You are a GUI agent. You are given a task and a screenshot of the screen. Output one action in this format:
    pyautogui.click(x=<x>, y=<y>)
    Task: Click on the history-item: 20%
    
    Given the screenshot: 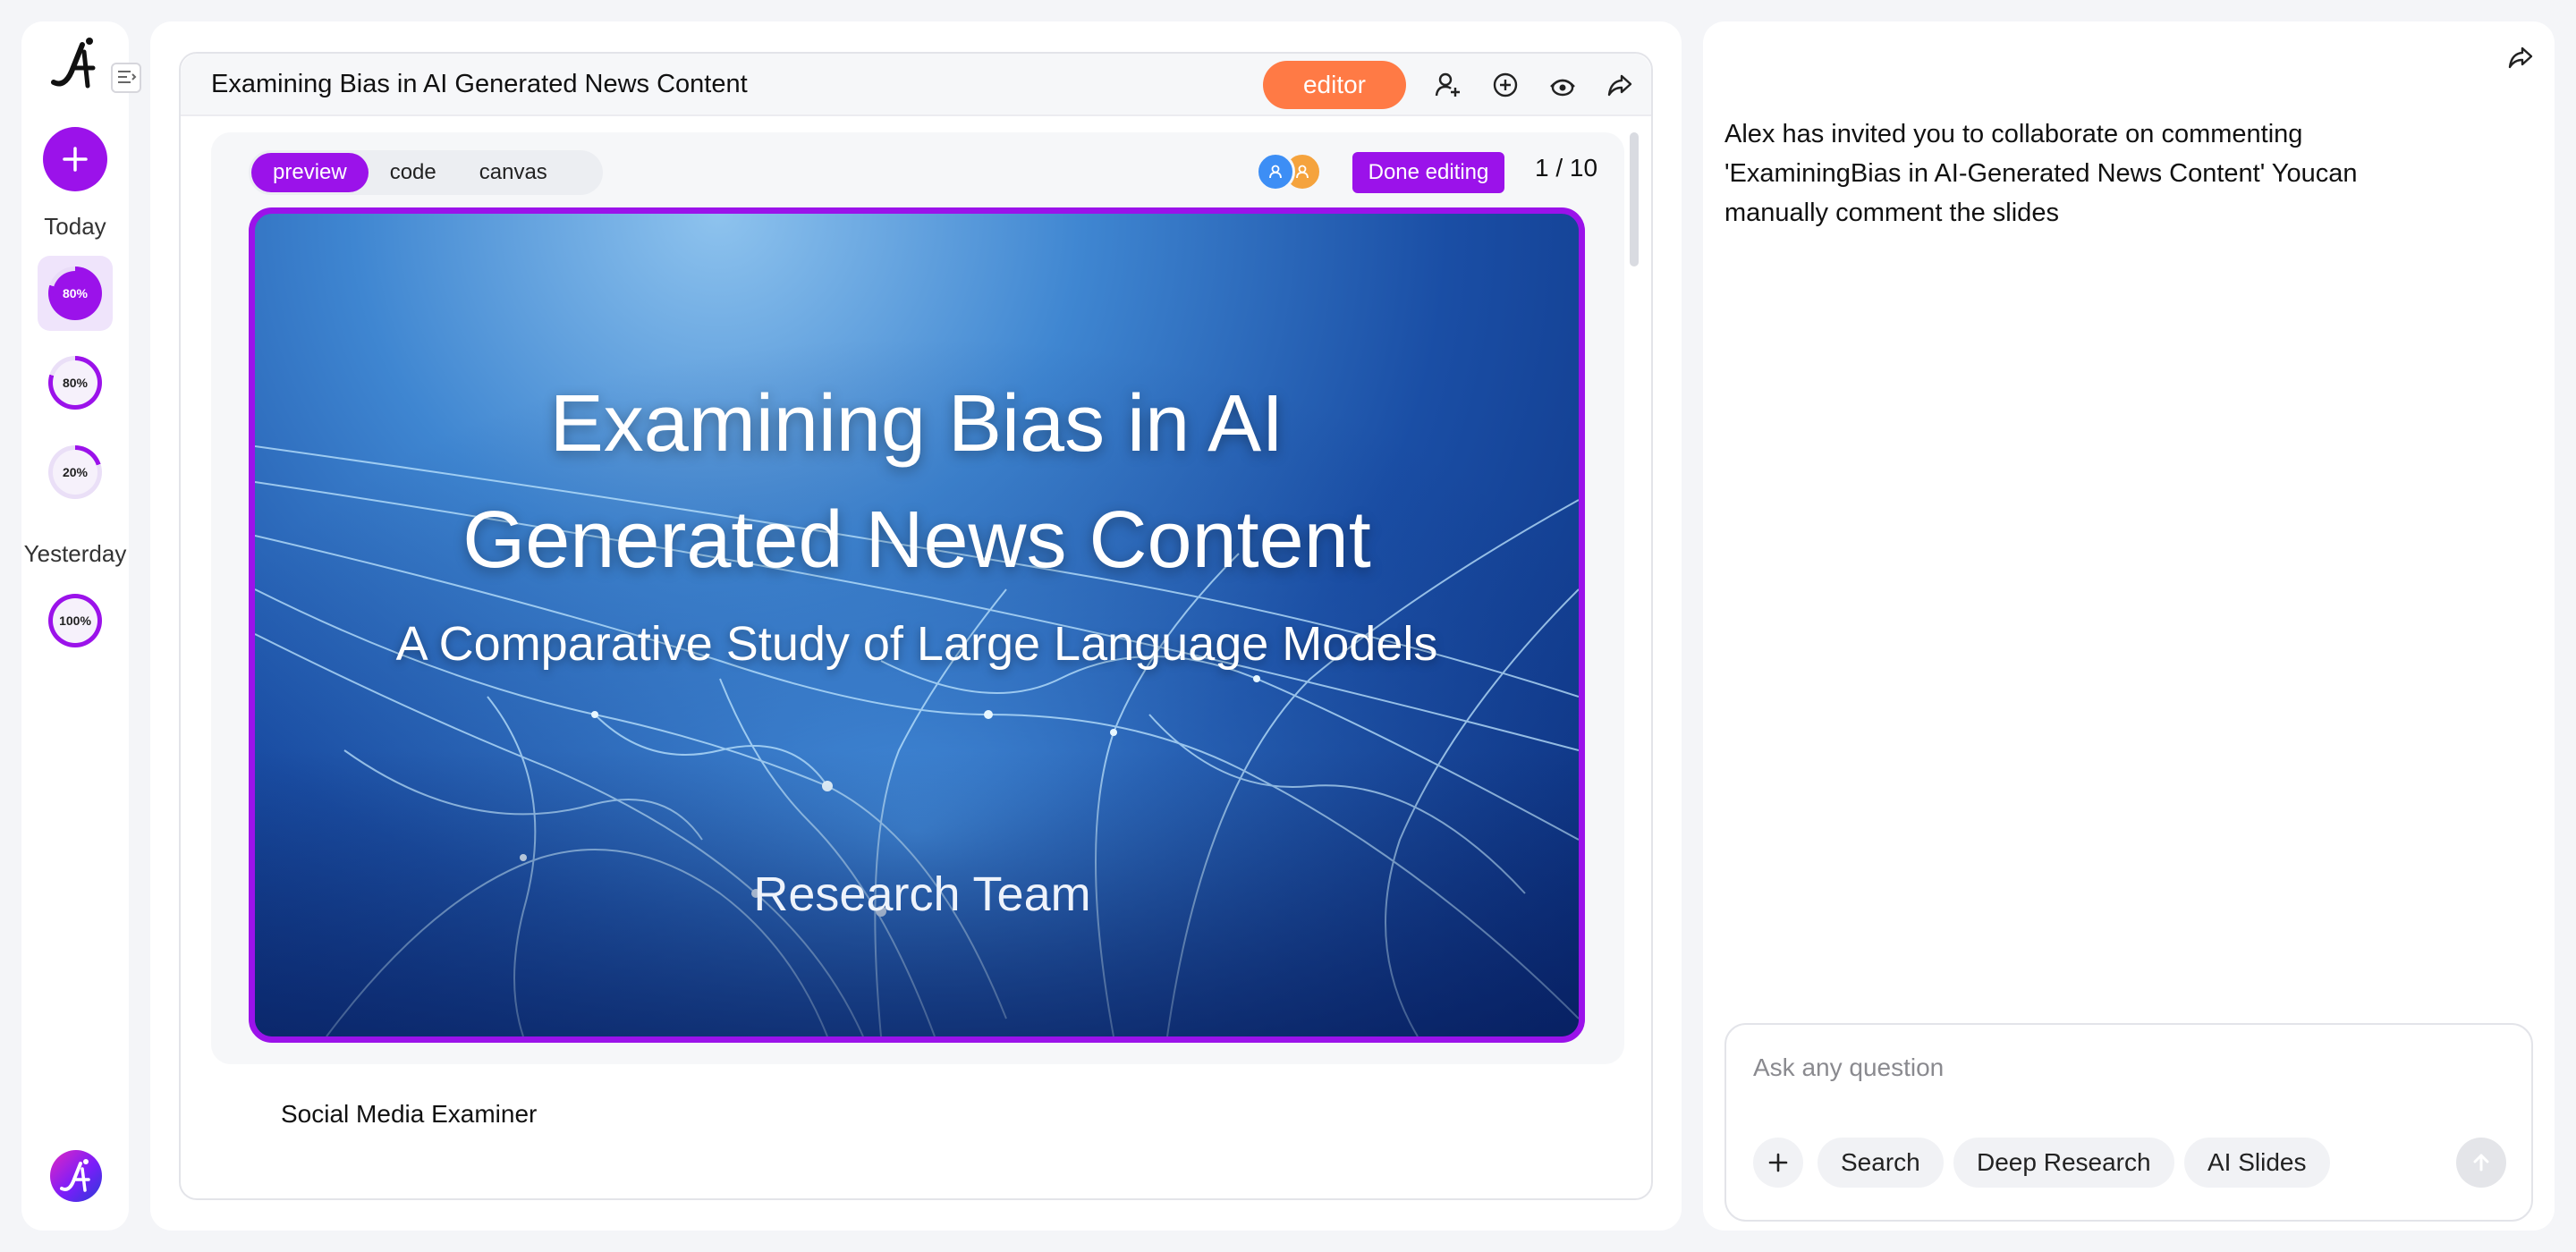 What is the action you would take?
    pyautogui.click(x=75, y=472)
    